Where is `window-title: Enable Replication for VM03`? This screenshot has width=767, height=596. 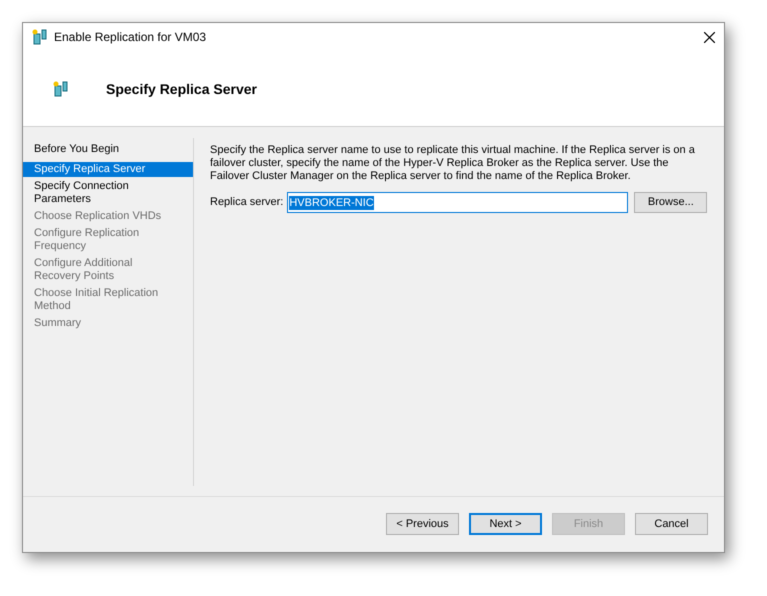 window-title: Enable Replication for VM03 is located at coordinates (130, 37).